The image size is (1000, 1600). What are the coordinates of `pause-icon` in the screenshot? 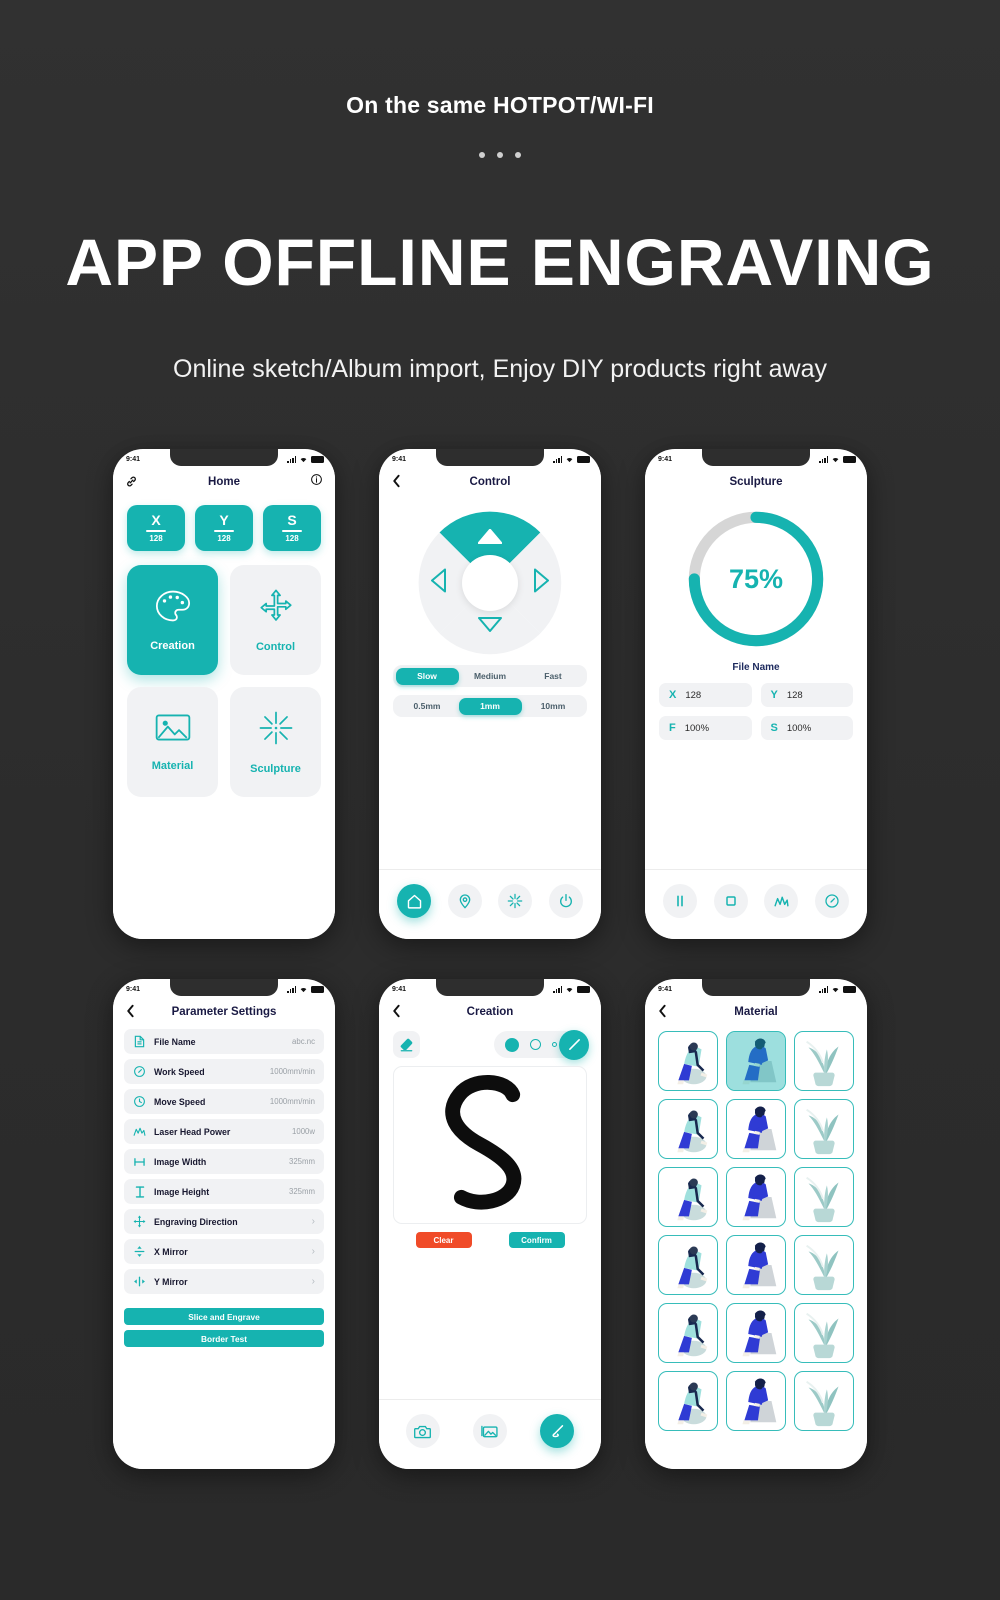 It's located at (680, 901).